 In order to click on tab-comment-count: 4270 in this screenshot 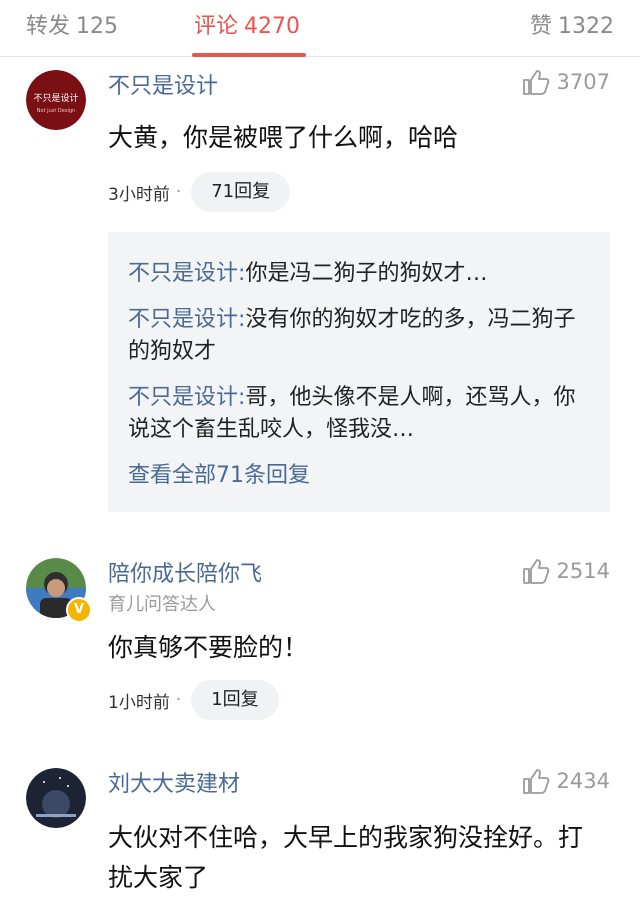, I will do `click(272, 26)`.